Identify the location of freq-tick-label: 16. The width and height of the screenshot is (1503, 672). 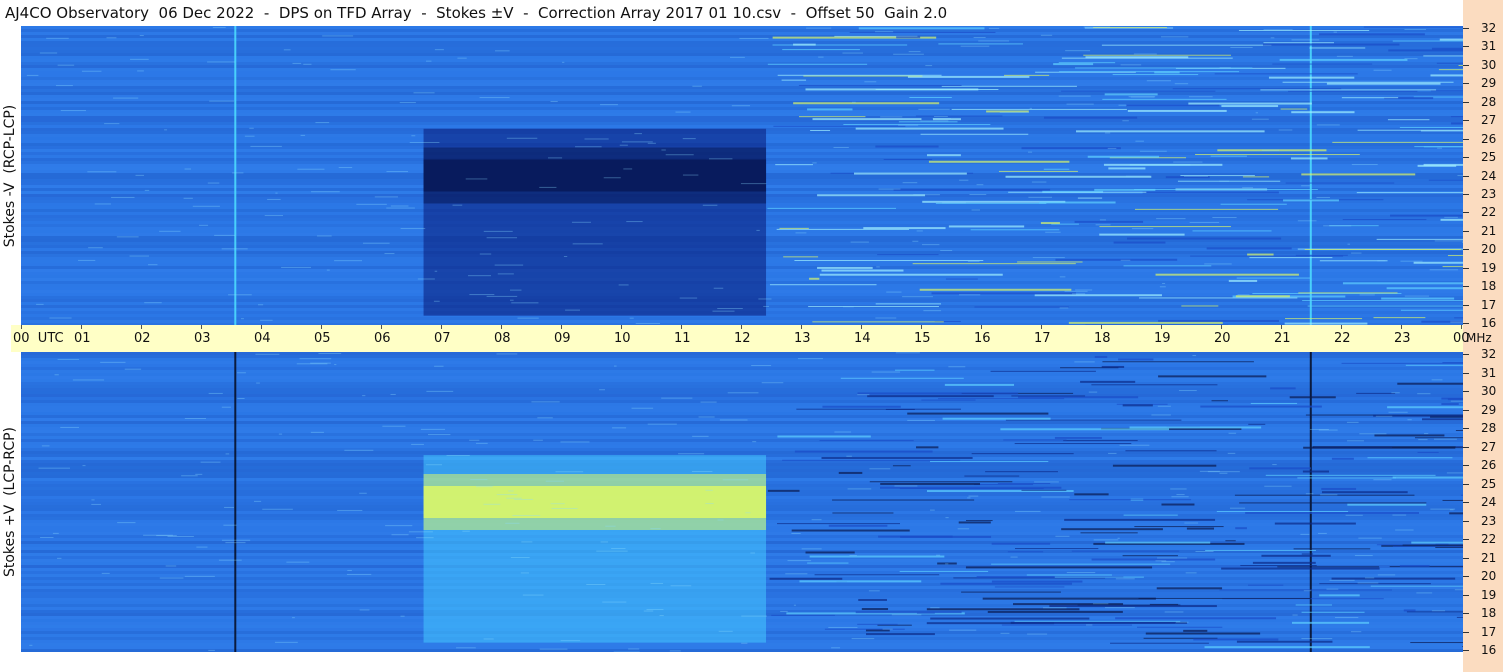
(1489, 323).